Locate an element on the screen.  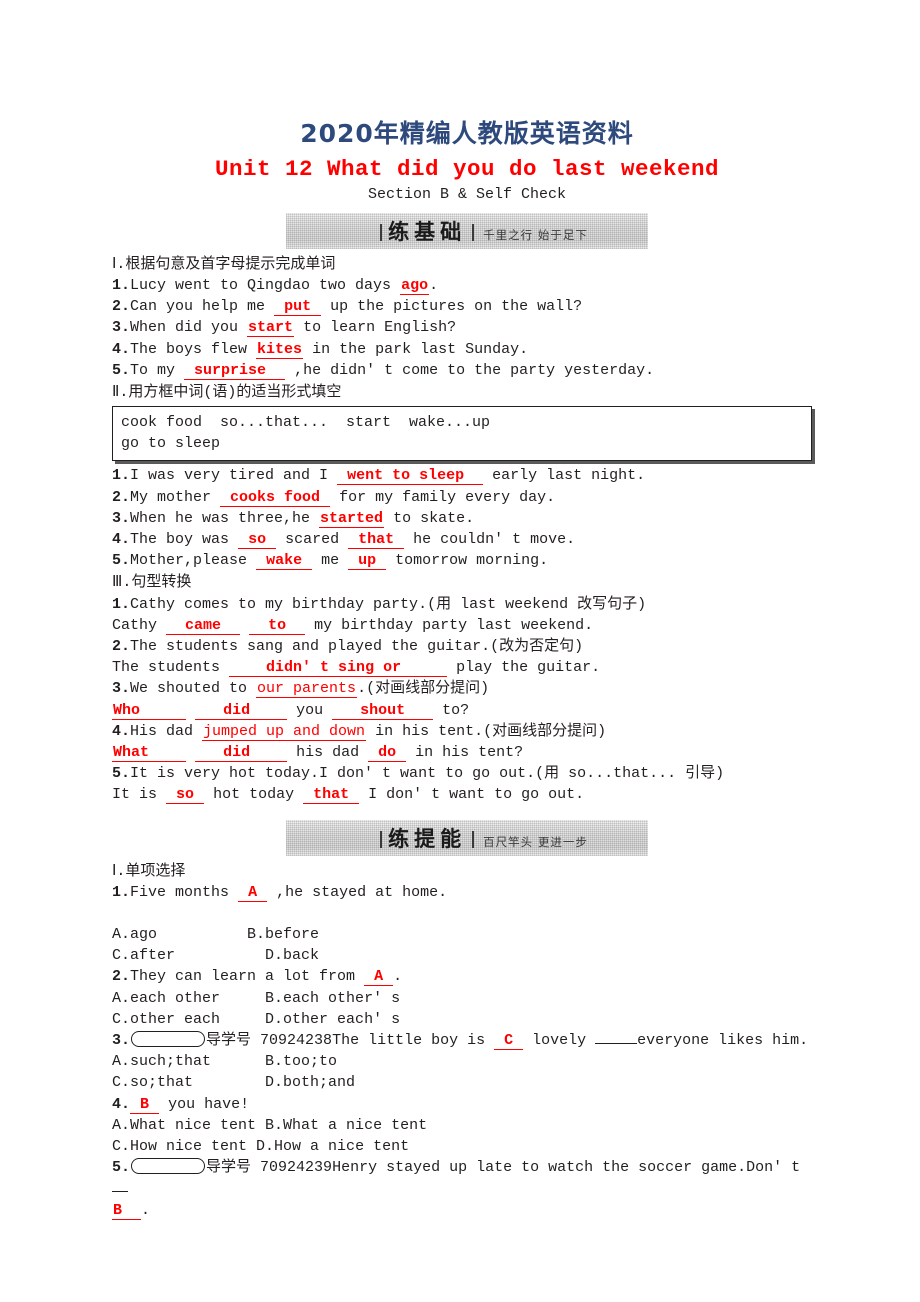
part4-q4-options-row1: A.What nice tent B.What a nice tent is located at coordinates (467, 1125).